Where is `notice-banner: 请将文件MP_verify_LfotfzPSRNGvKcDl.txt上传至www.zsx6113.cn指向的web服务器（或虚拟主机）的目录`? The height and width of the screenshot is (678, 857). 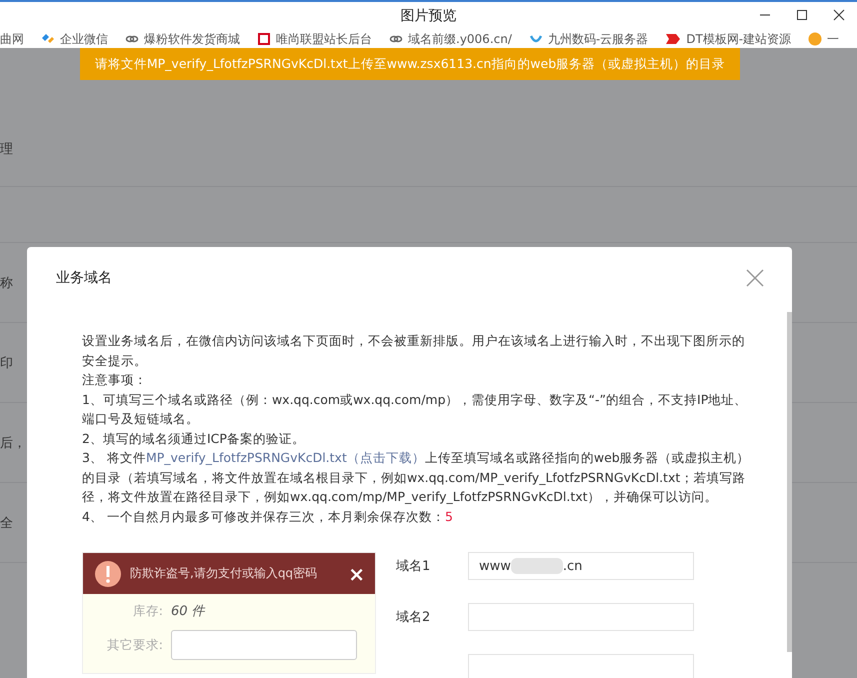 notice-banner: 请将文件MP_verify_LfotfzPSRNGvKcDl.txt上传至www.zsx6113.cn指向的web服务器（或虚拟主机）的目录 is located at coordinates (410, 64).